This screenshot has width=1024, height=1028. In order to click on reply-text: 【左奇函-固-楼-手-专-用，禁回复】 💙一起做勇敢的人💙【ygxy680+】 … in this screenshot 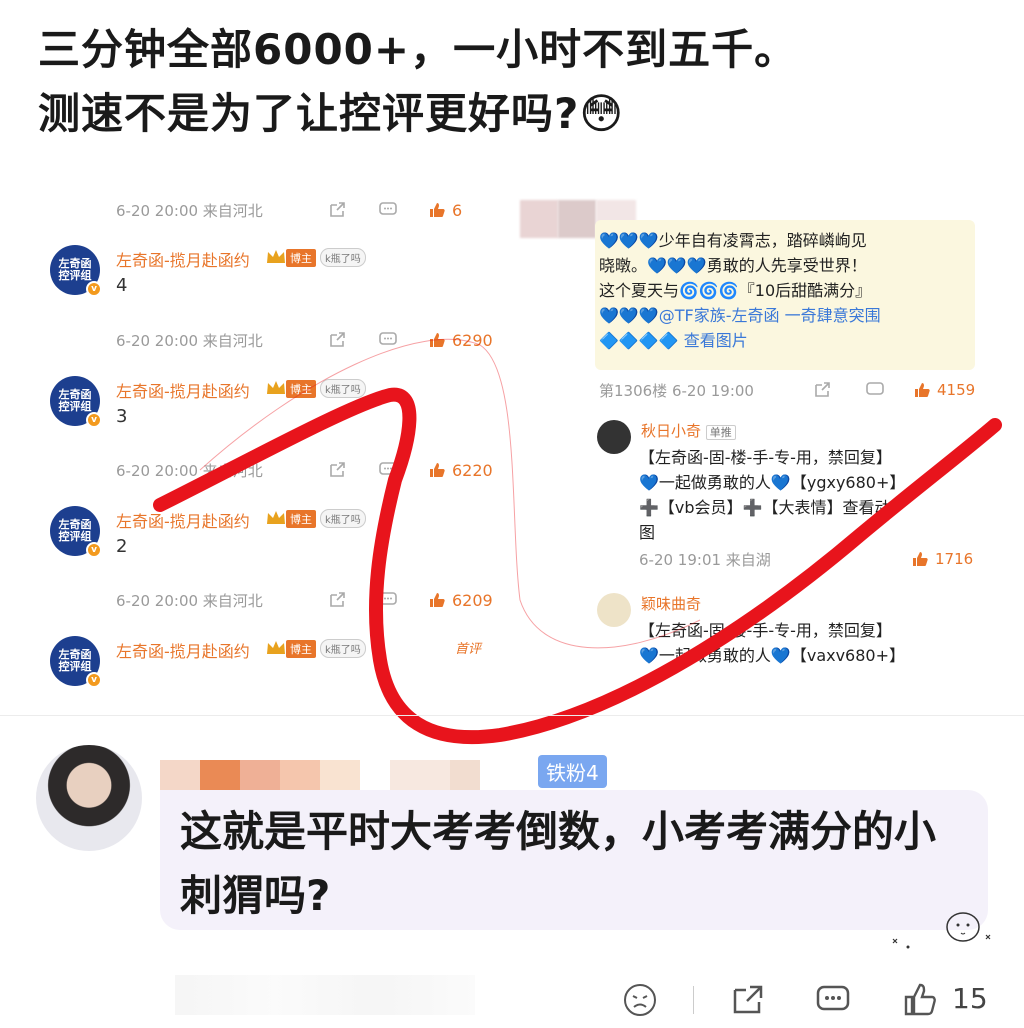, I will do `click(772, 495)`.